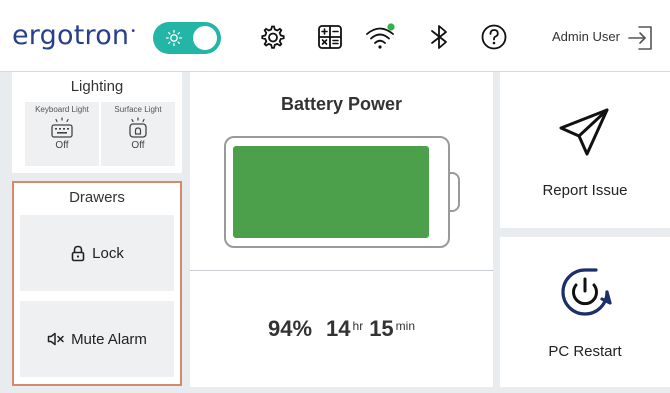 The image size is (670, 393). I want to click on battery-terminal, so click(454, 192).